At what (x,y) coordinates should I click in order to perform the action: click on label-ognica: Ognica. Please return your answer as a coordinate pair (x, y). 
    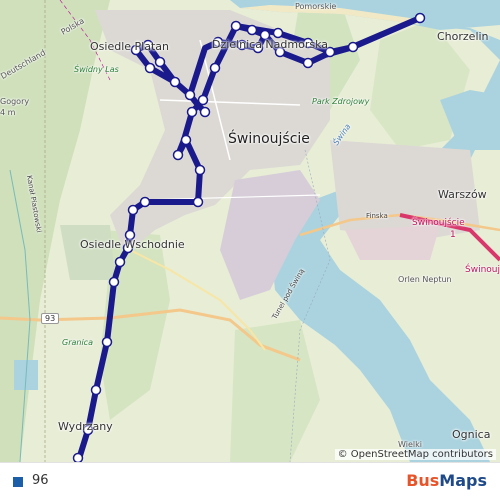
    Looking at the image, I should click on (471, 434).